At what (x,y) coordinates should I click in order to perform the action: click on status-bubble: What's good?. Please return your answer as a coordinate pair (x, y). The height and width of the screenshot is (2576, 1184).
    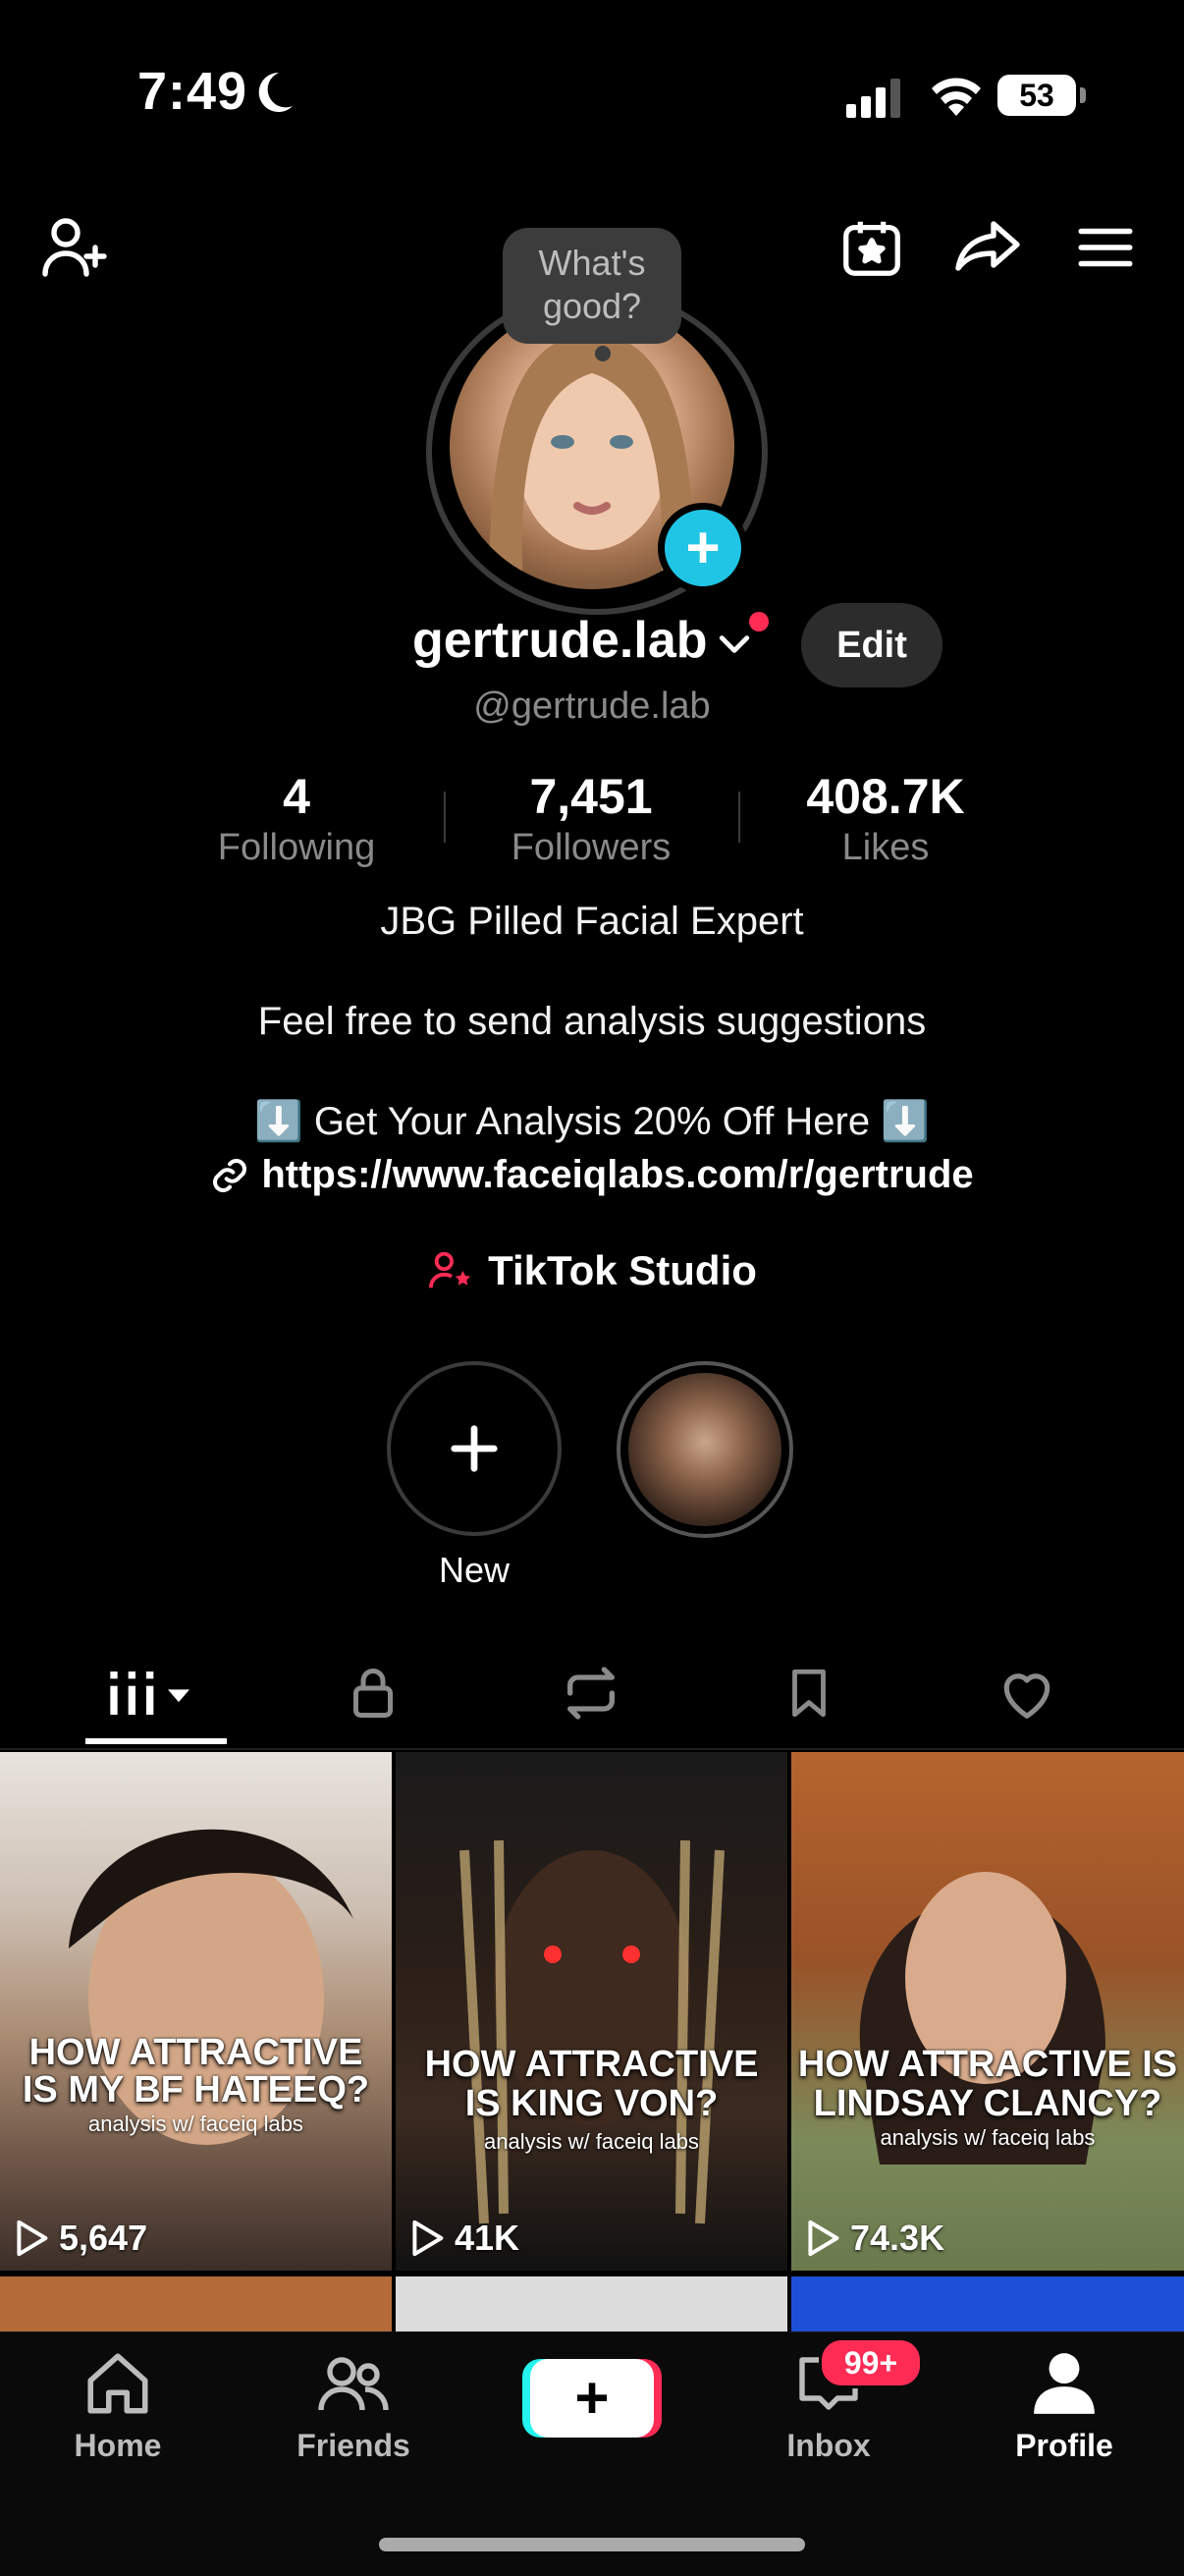
    Looking at the image, I should click on (592, 286).